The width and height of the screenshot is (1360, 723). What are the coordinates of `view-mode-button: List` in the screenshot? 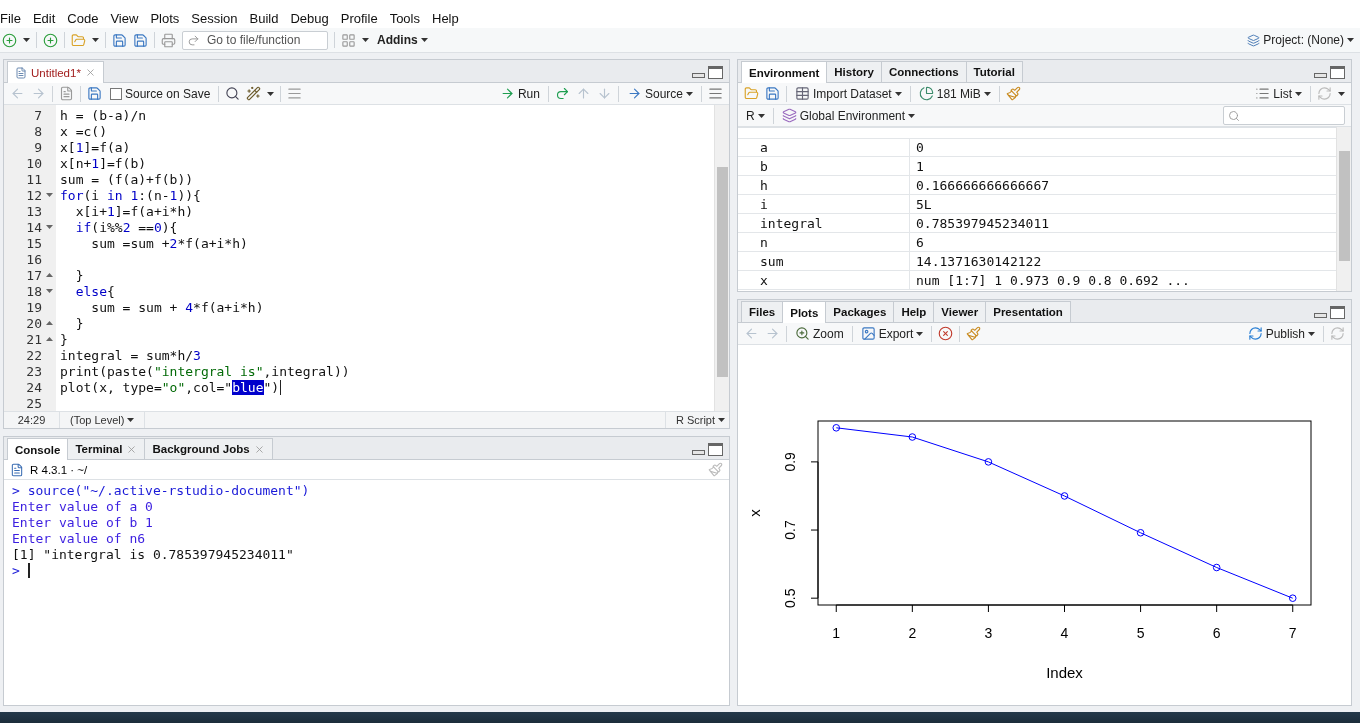 It's located at (1278, 93).